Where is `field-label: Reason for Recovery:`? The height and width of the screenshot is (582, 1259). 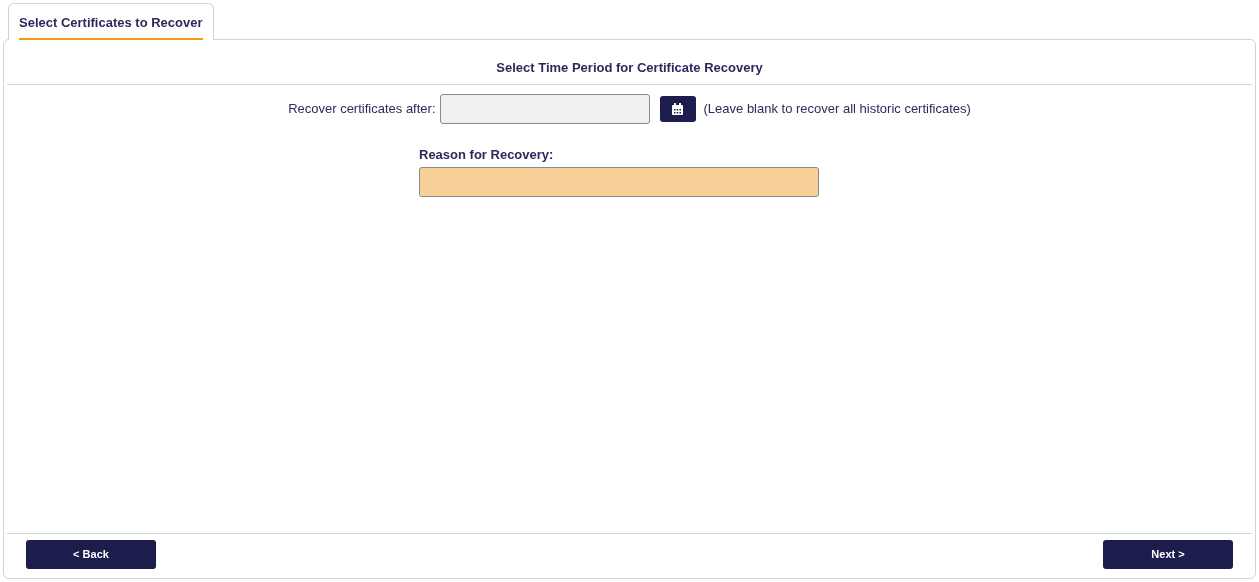
field-label: Reason for Recovery: is located at coordinates (487, 155).